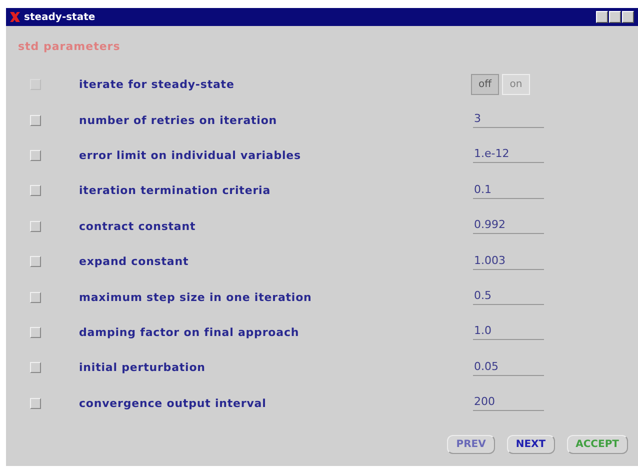  I want to click on parameter-label: expand constant, so click(134, 261).